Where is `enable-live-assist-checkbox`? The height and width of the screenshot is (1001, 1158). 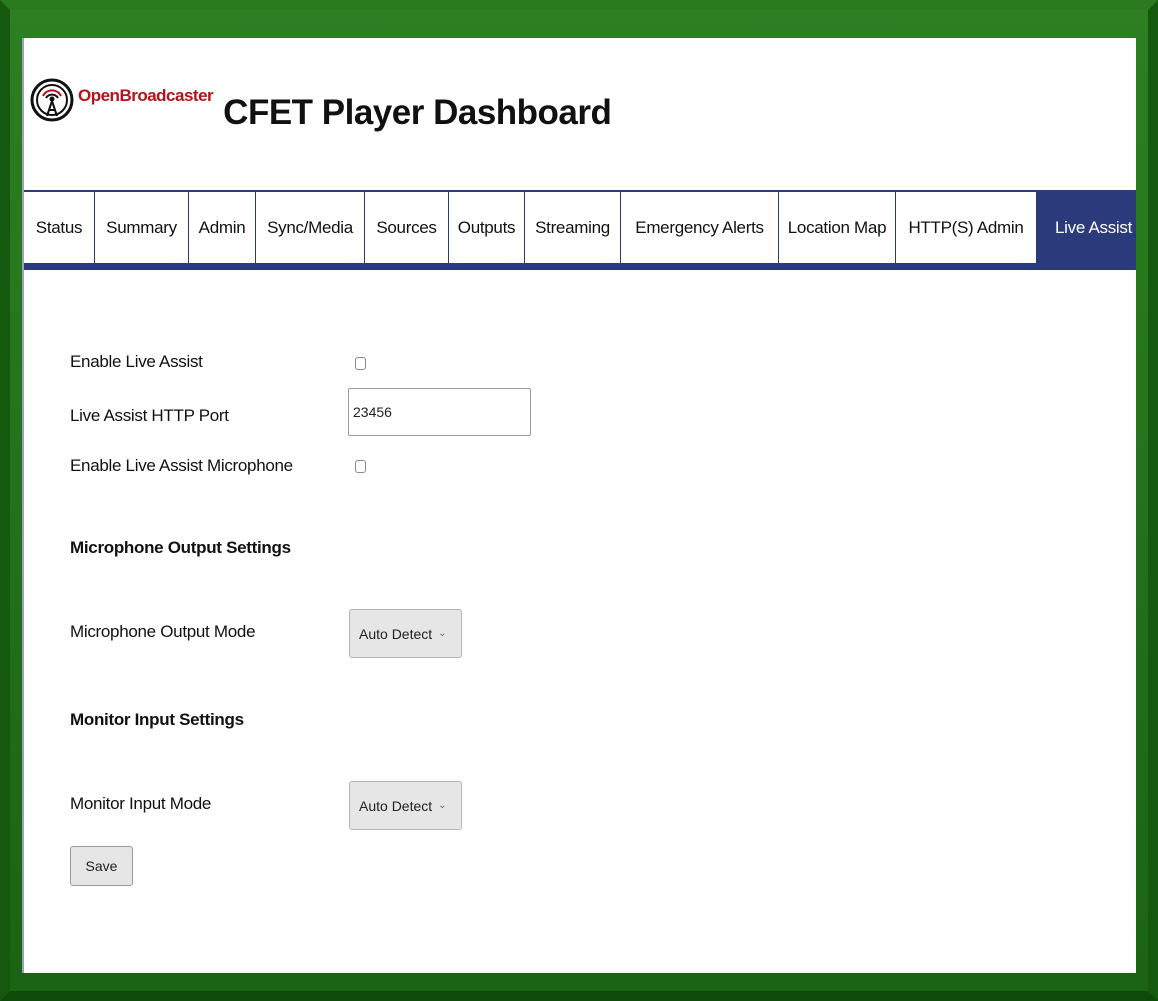 enable-live-assist-checkbox is located at coordinates (360, 363).